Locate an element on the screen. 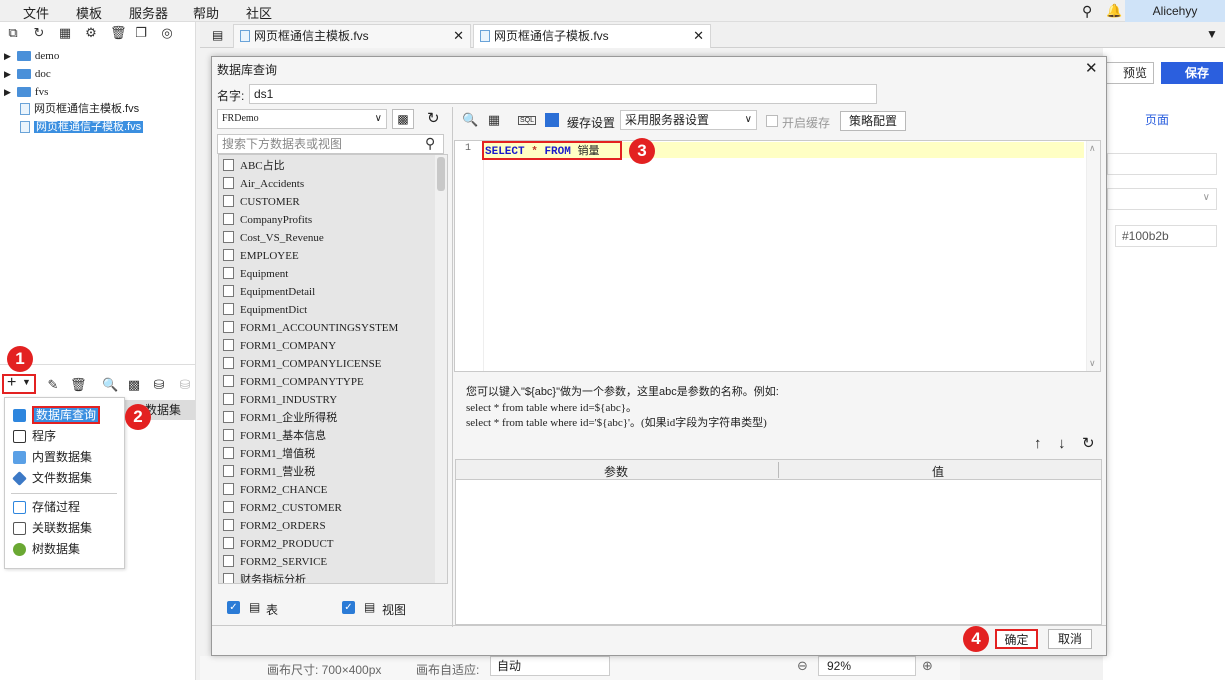 This screenshot has height=680, width=1225. menu-template: 模板 is located at coordinates (89, 12).